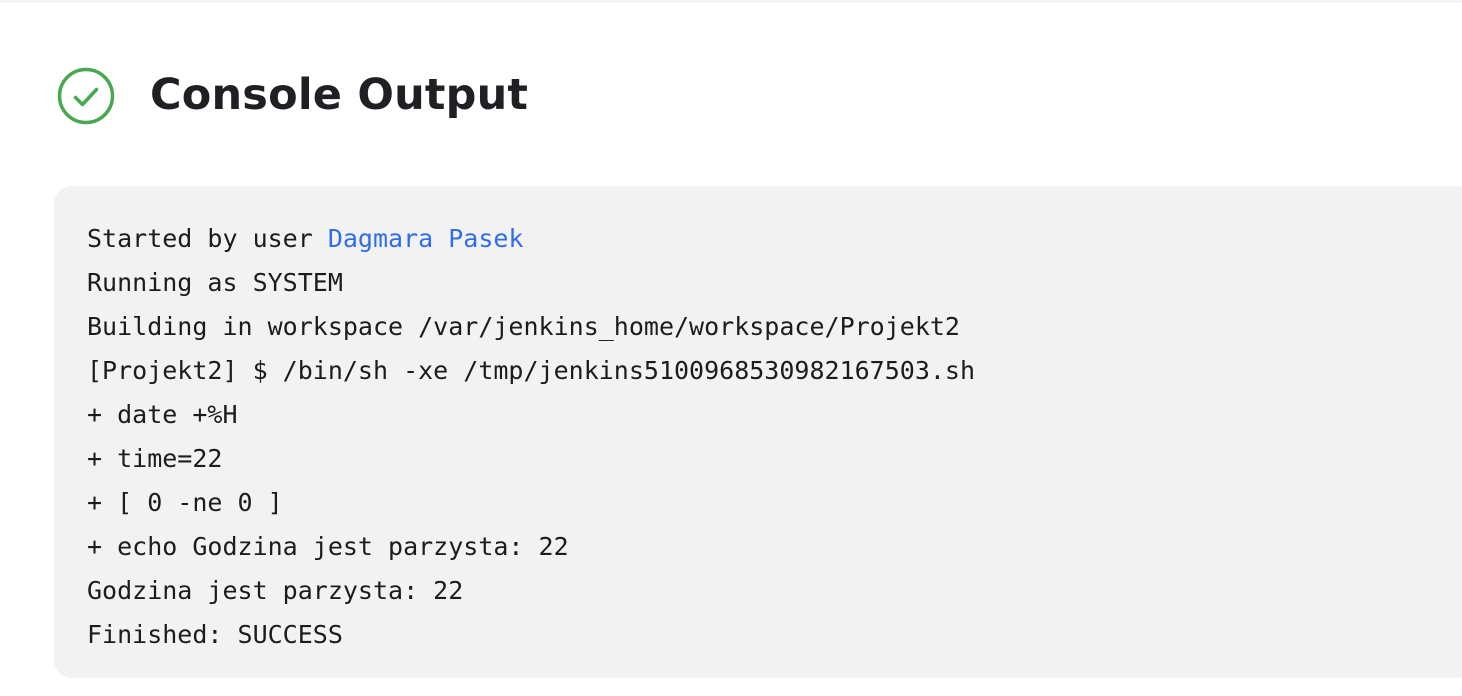 The width and height of the screenshot is (1462, 696). Describe the element at coordinates (207, 238) in the screenshot. I see `started-by-prefix: Started by user` at that location.